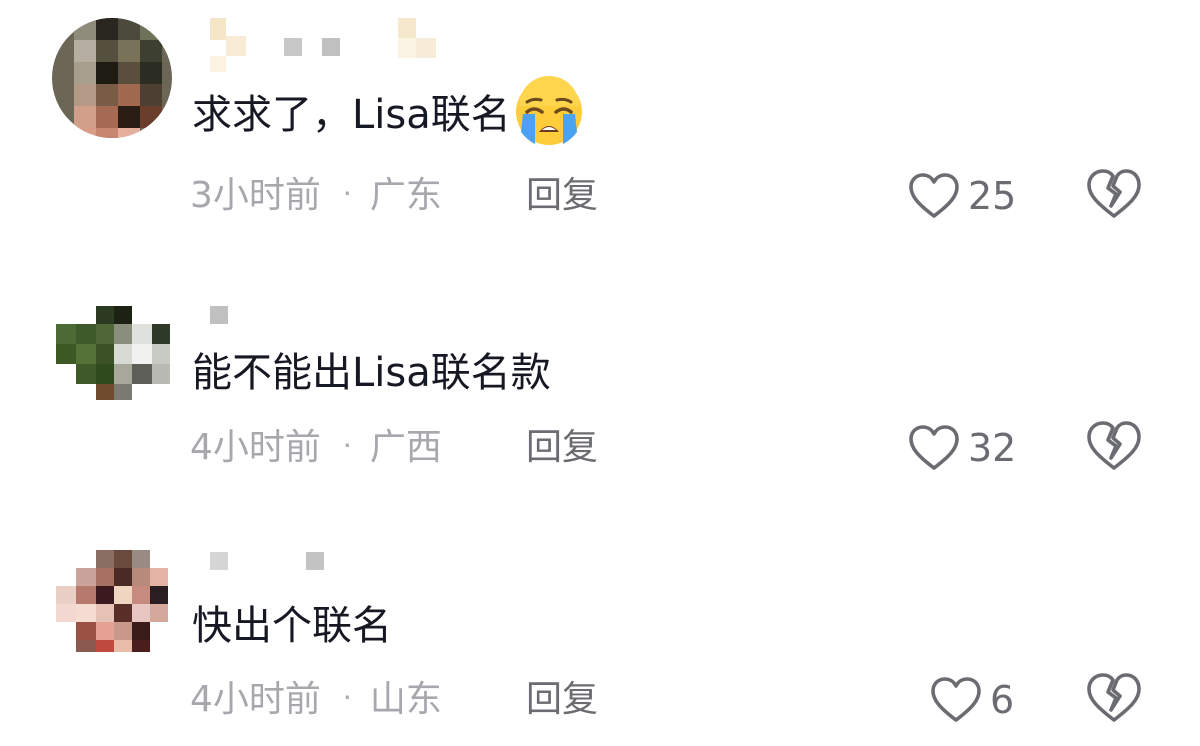 This screenshot has height=746, width=1200. Describe the element at coordinates (962, 196) in the screenshot. I see `like-button: 25` at that location.